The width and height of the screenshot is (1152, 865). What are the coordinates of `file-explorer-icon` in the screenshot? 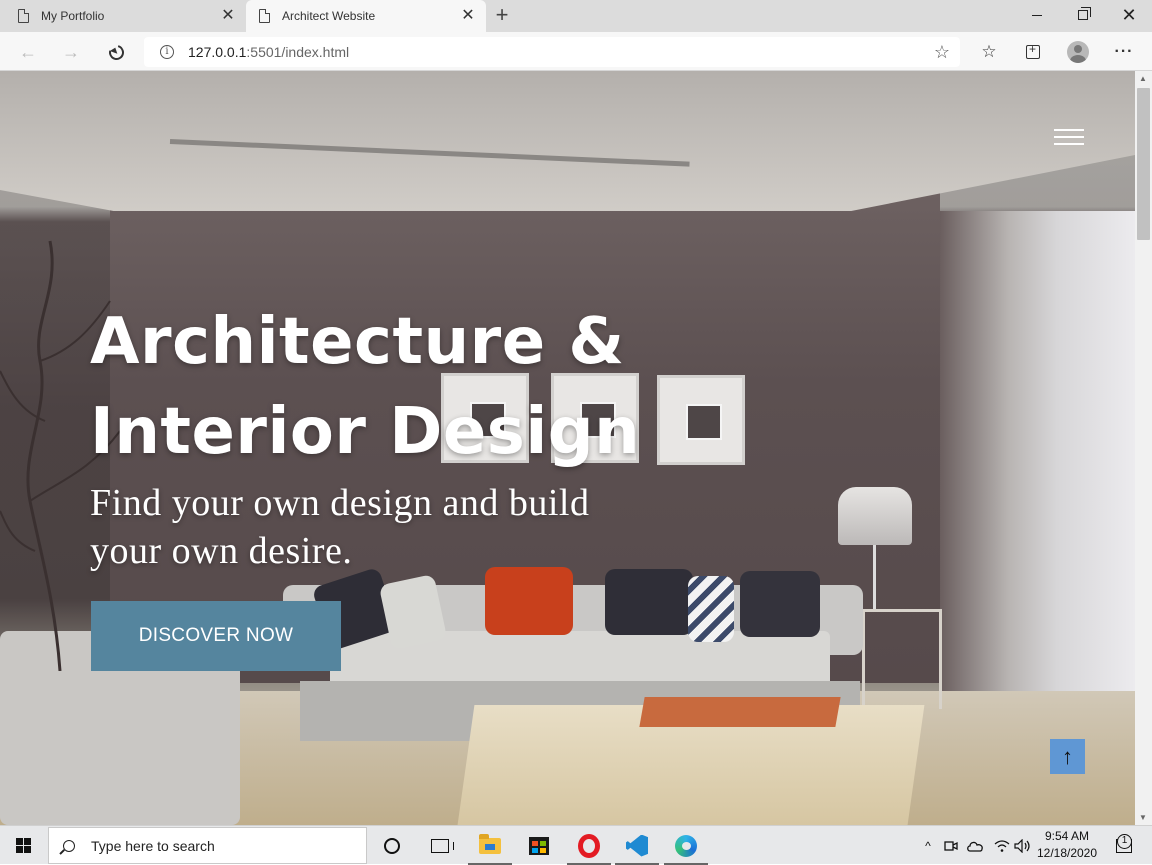 It's located at (490, 843).